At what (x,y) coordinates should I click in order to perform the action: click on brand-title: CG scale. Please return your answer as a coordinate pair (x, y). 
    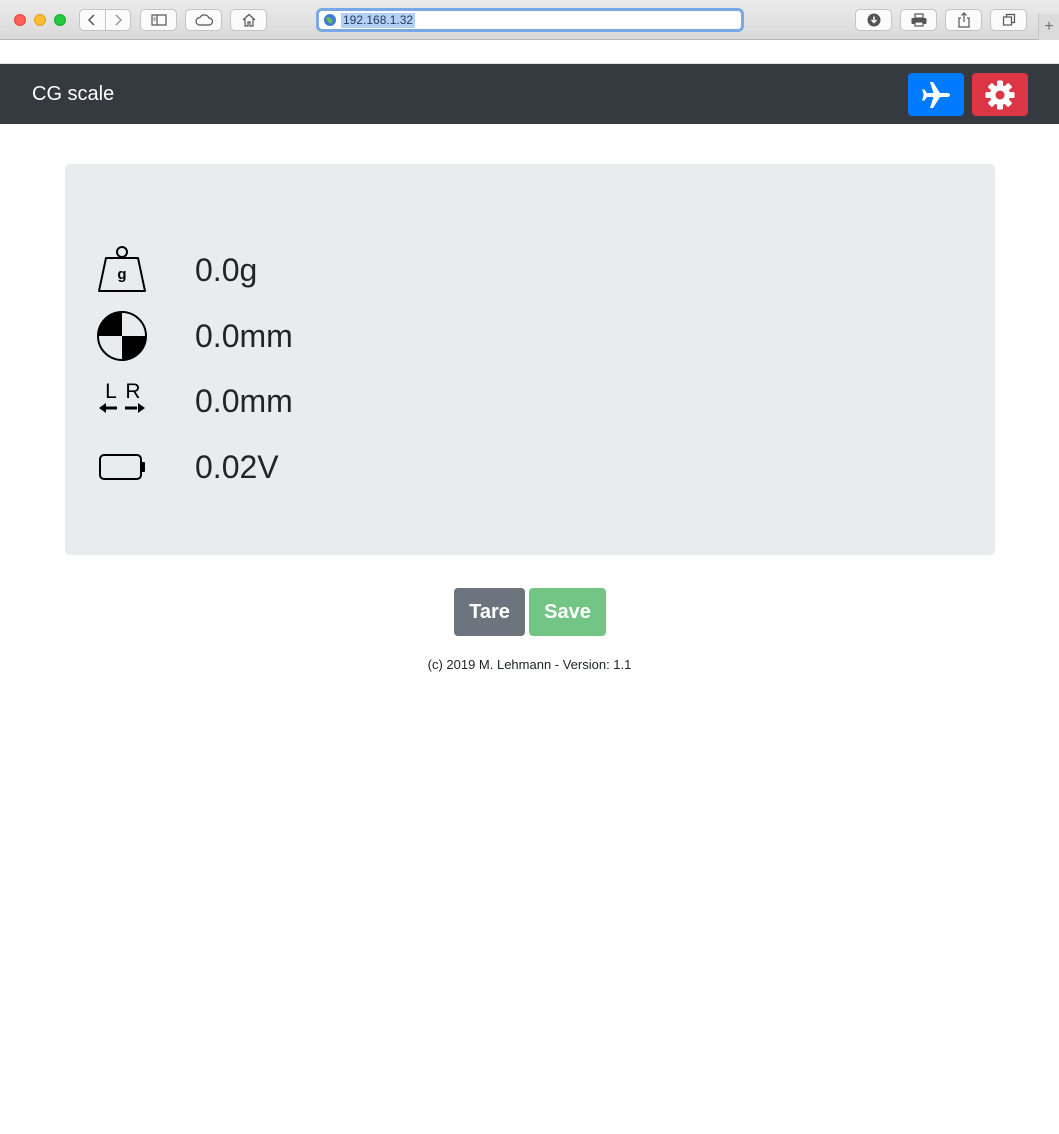
    Looking at the image, I should click on (73, 94).